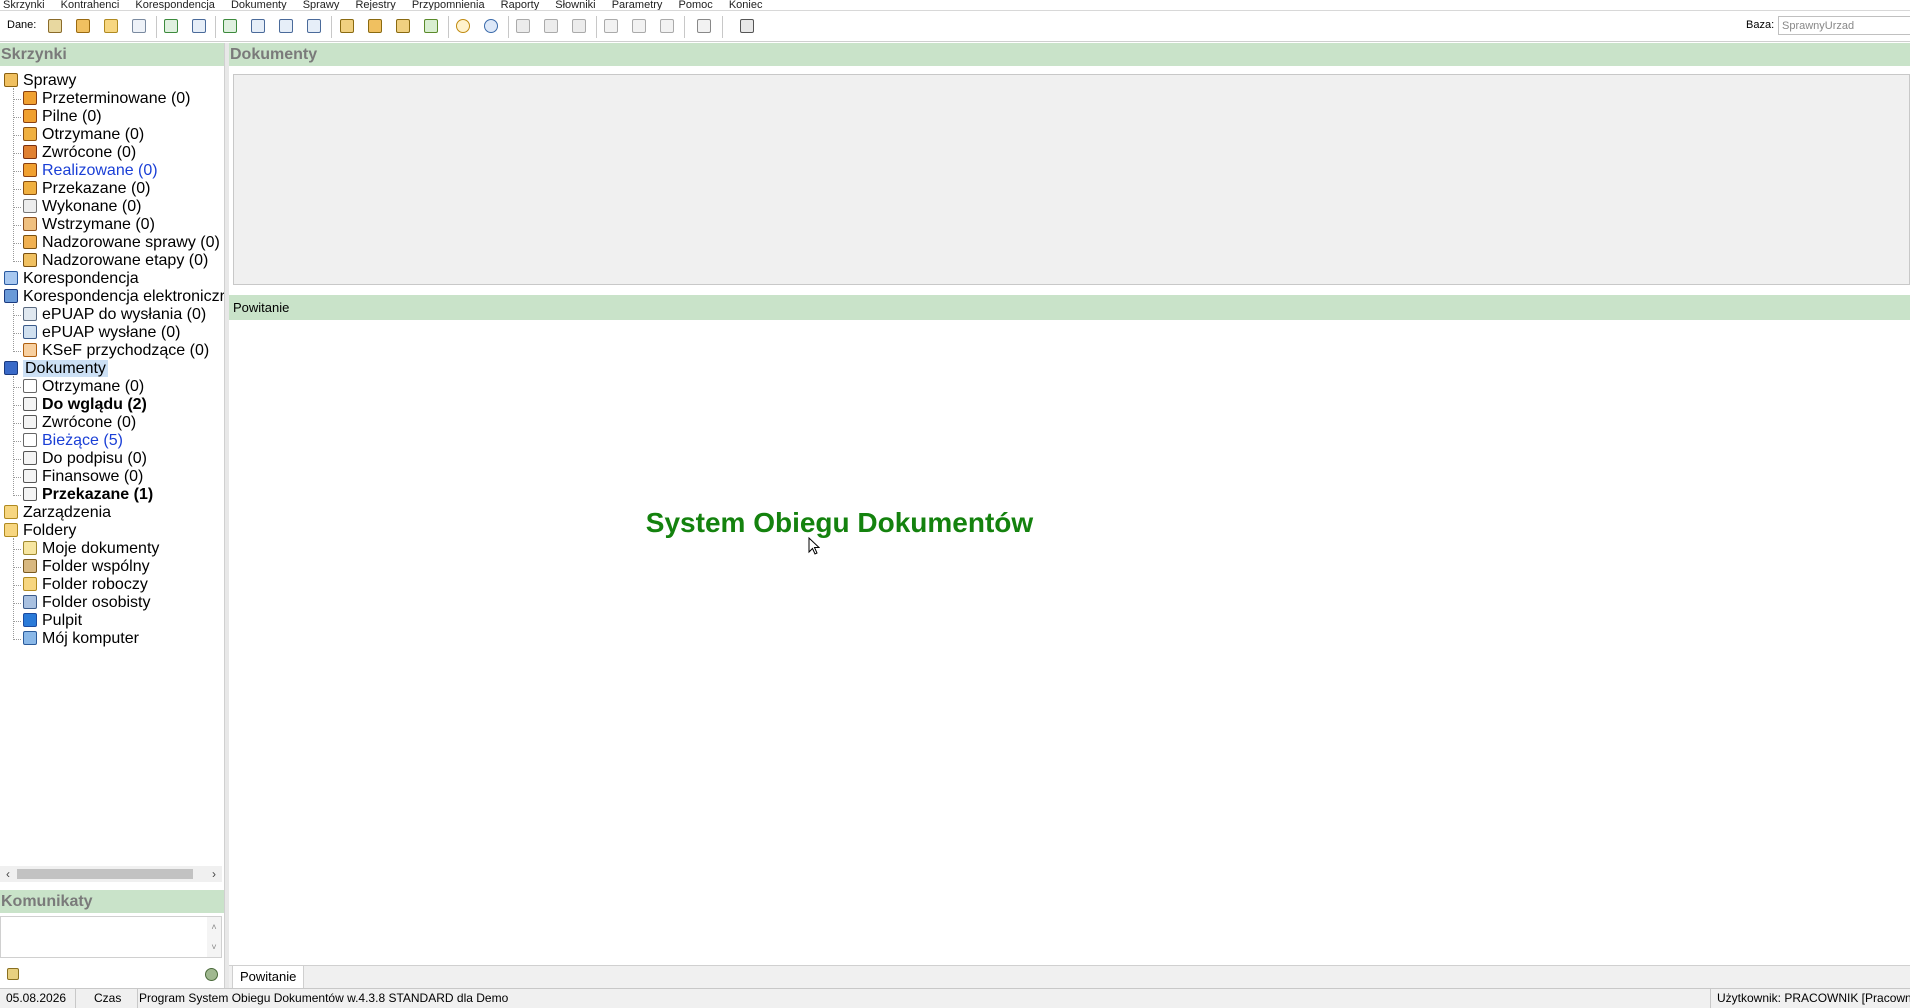 The image size is (1910, 1008). What do you see at coordinates (113, 998) in the screenshot?
I see `status-time: Czas` at bounding box center [113, 998].